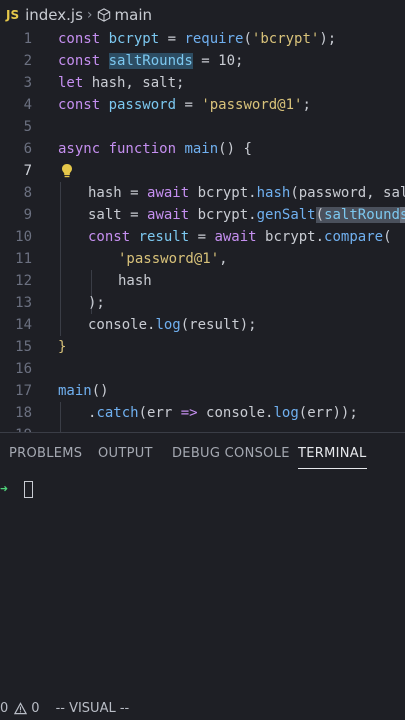  Describe the element at coordinates (142, 105) in the screenshot. I see `token: password` at that location.